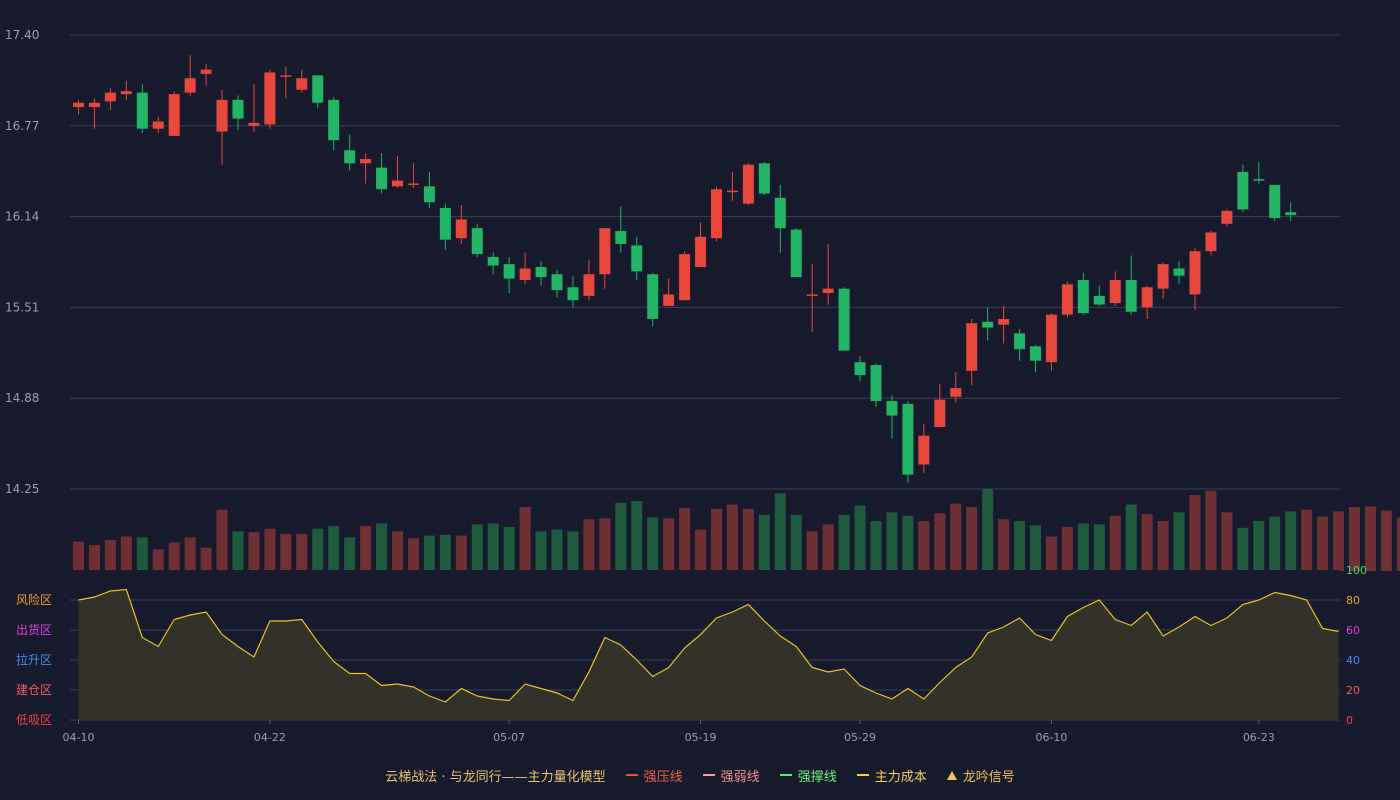 The image size is (1400, 800). Describe the element at coordinates (701, 737) in the screenshot. I see `x-tick-label: 05-19` at that location.